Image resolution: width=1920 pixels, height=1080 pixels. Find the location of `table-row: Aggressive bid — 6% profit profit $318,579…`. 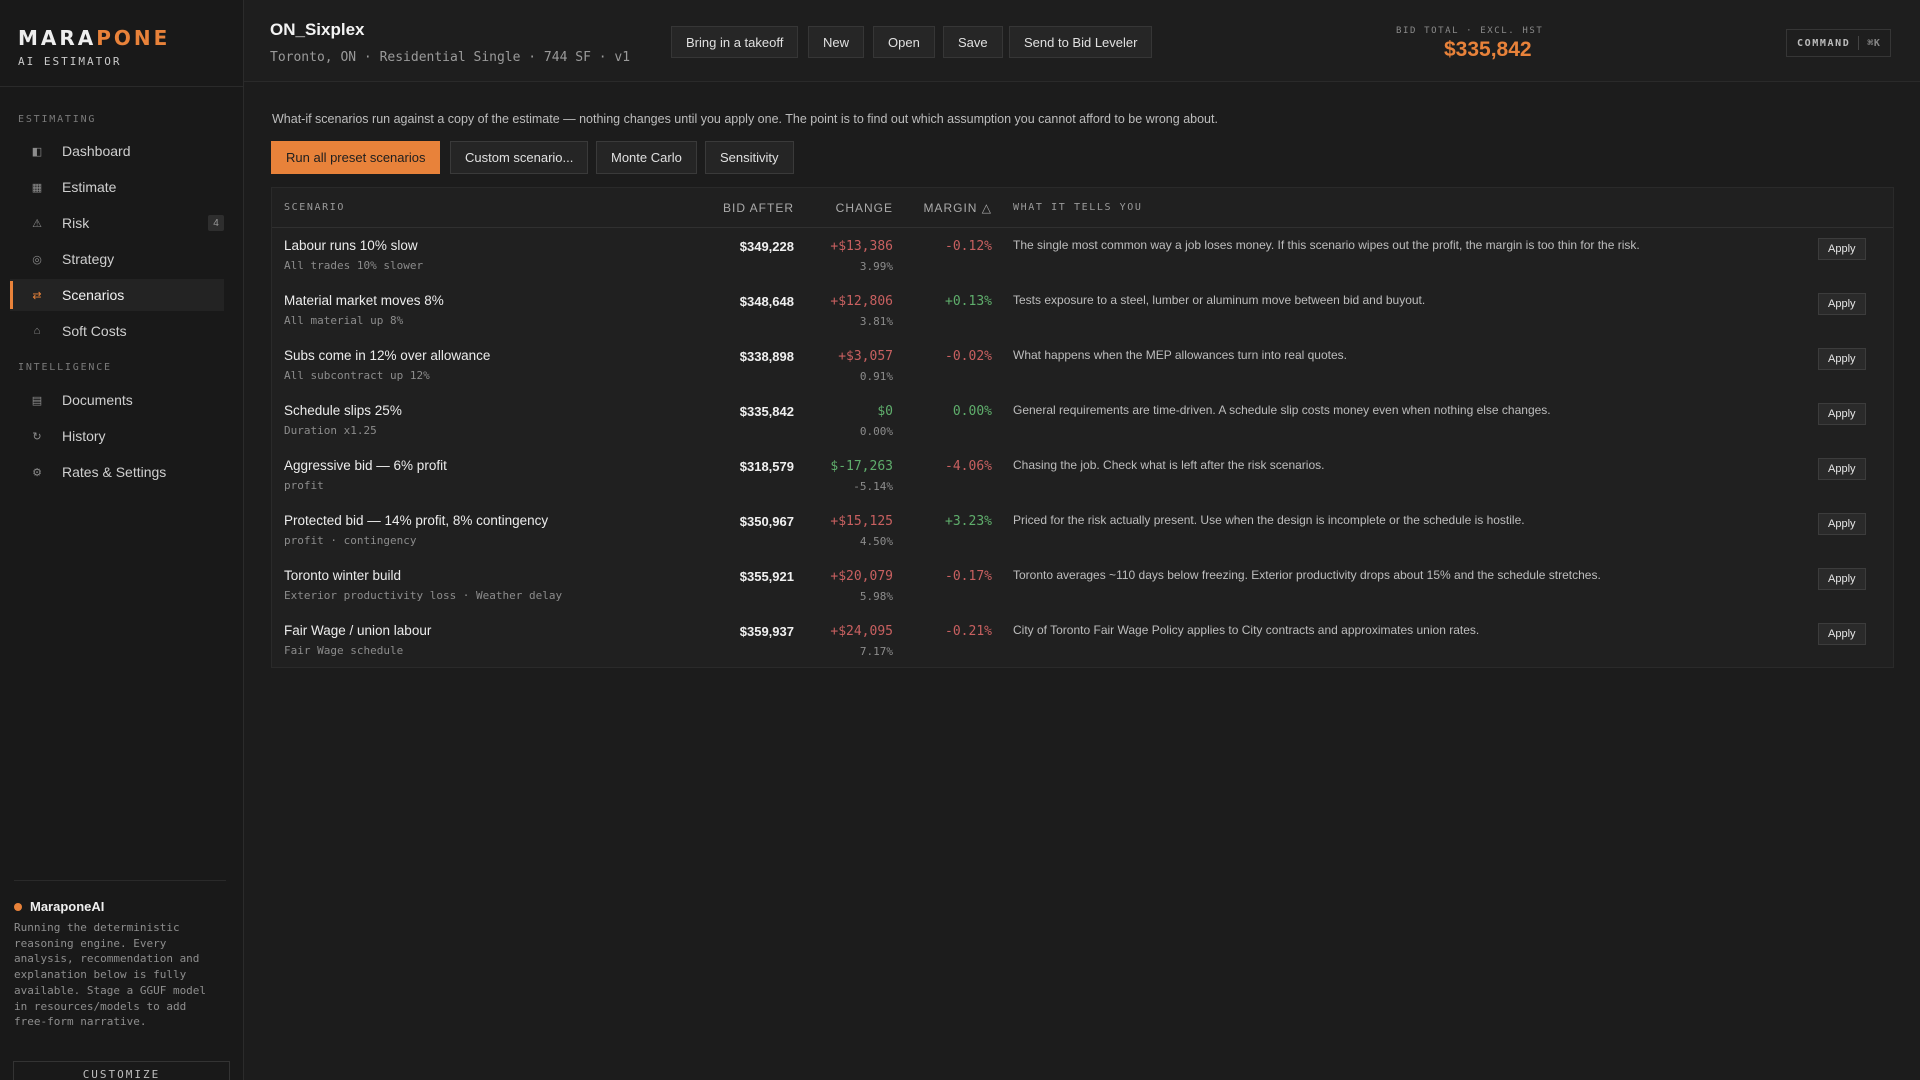

table-row: Aggressive bid — 6% profit profit $318,579… is located at coordinates (1082, 476).